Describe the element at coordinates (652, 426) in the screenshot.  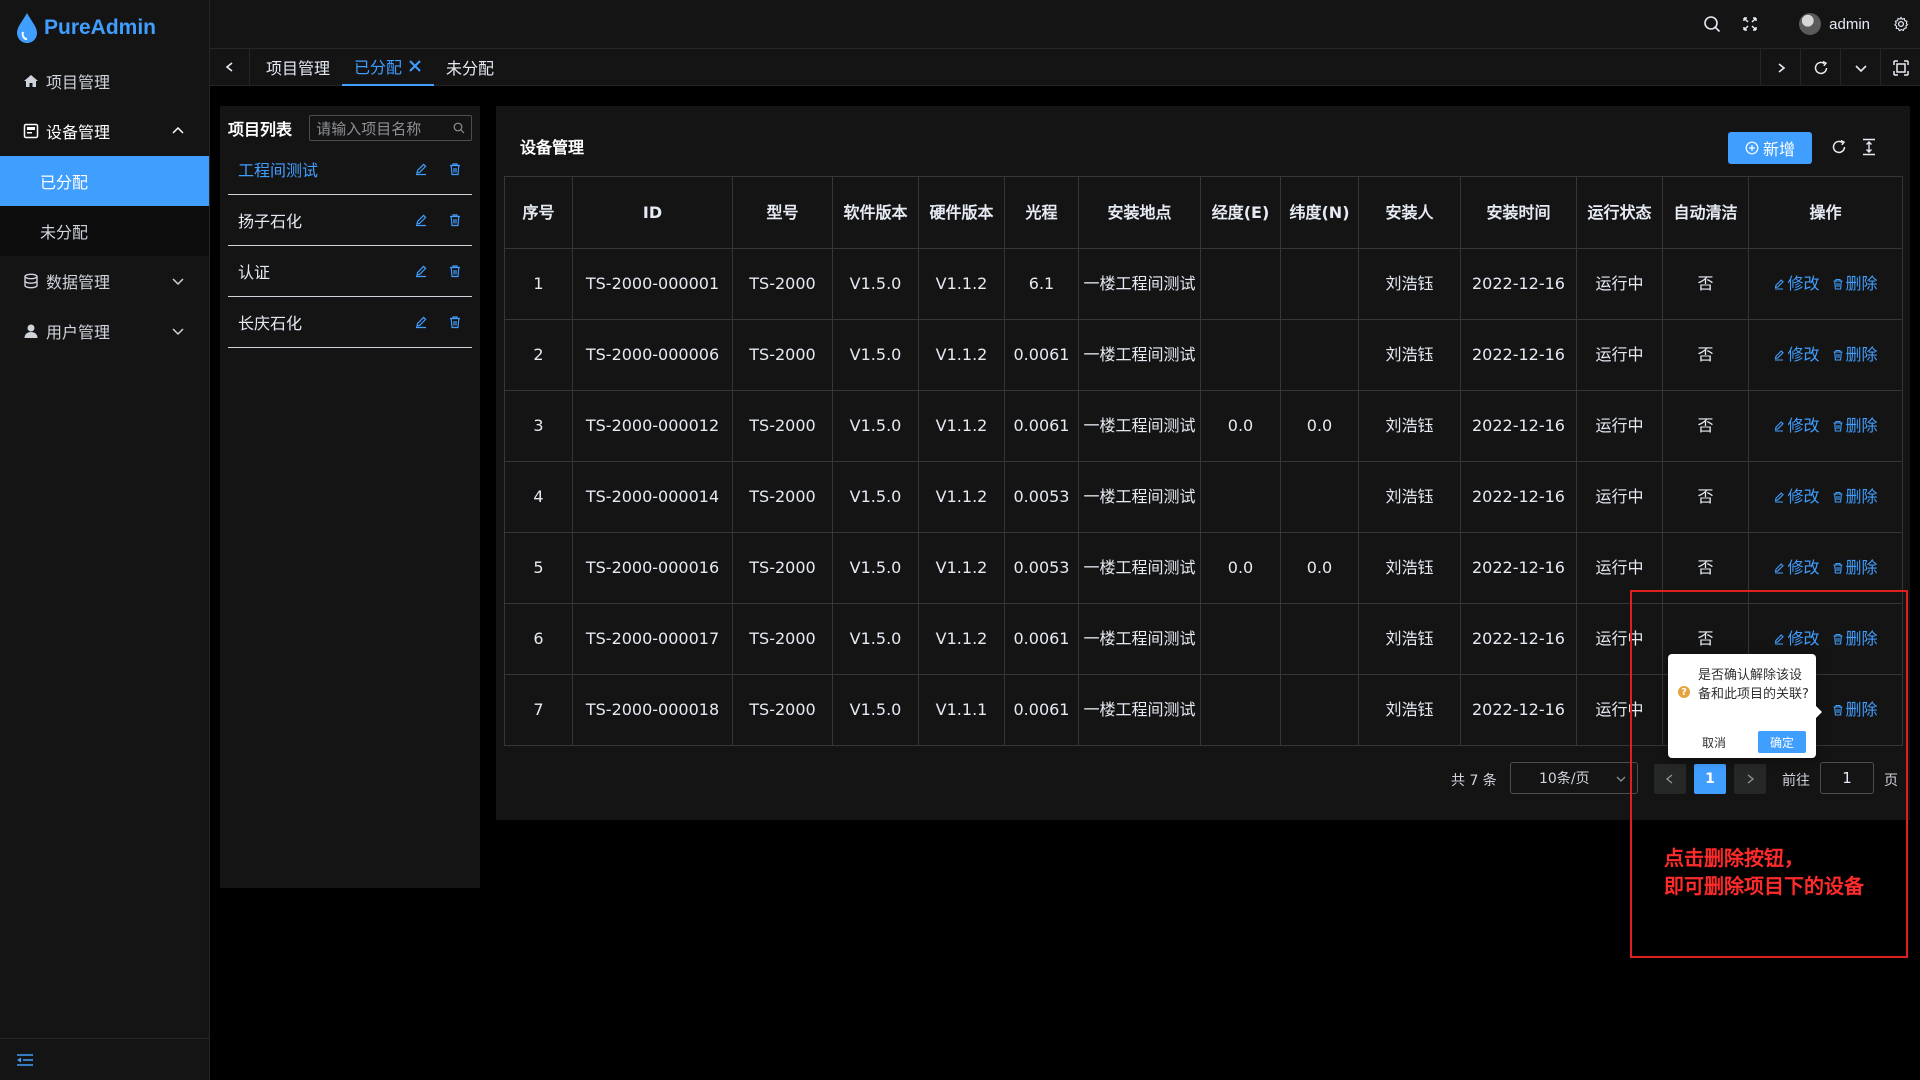
I see `cell-id: TS-2000-000012` at that location.